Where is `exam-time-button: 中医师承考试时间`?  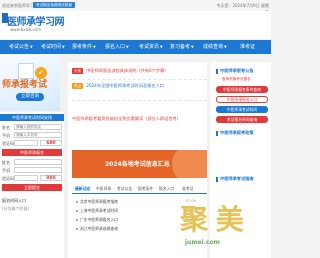 exam-time-button: 中医师承考试时间 is located at coordinates (242, 109).